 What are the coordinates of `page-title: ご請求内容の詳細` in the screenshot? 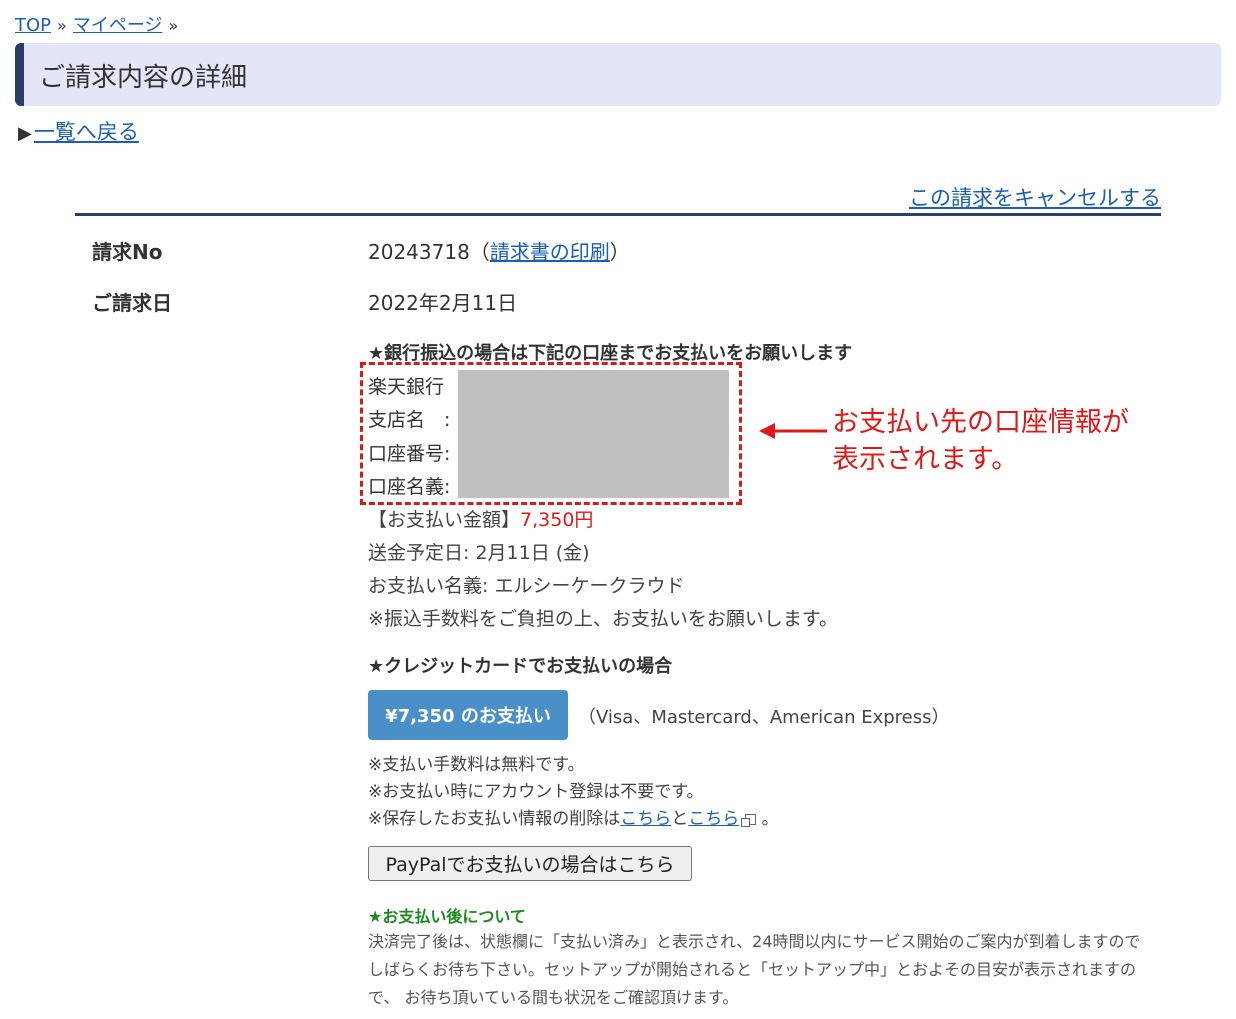 It's located at (143, 78).